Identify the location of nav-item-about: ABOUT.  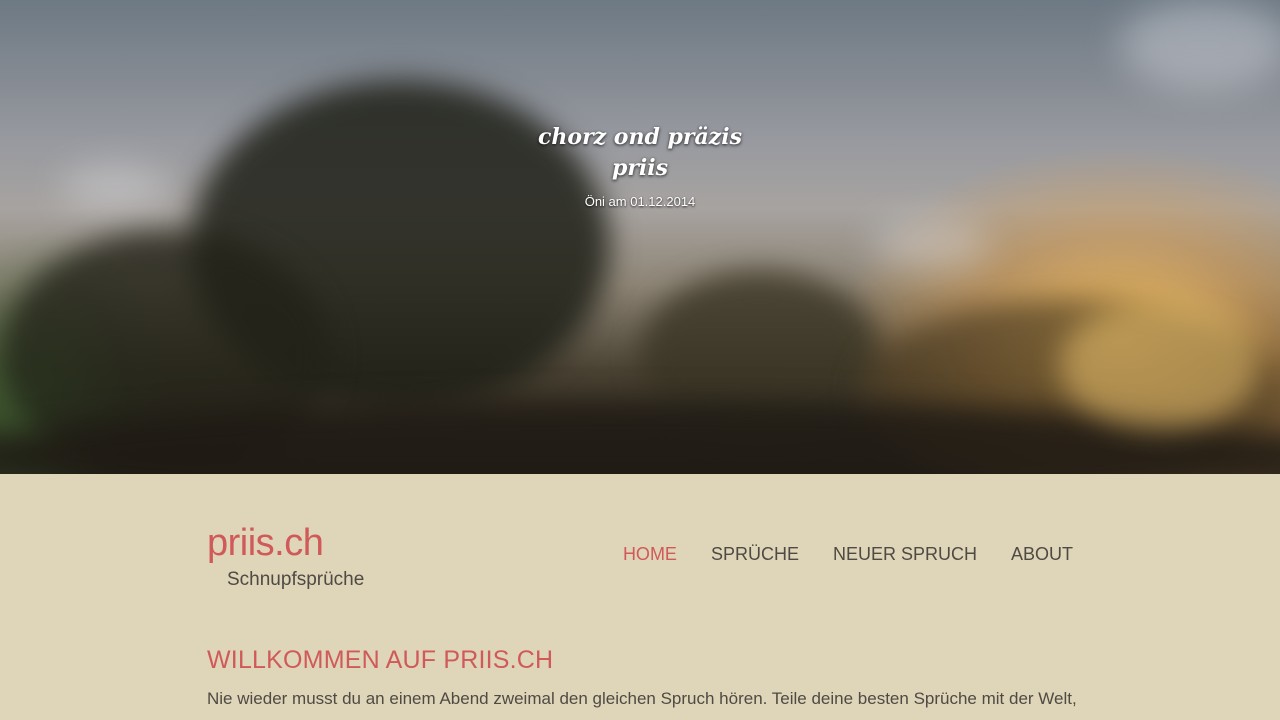
(1042, 554).